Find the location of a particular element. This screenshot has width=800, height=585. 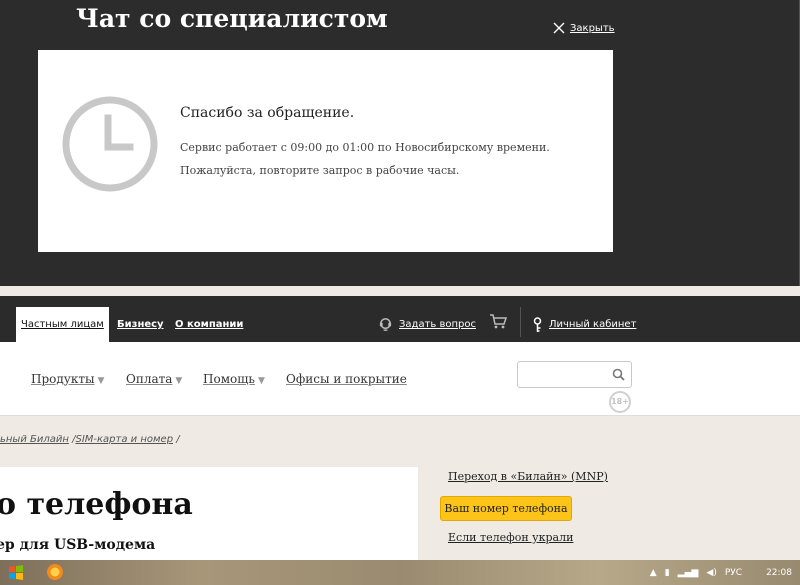

menu-payment: Оплата ▼ is located at coordinates (154, 379).